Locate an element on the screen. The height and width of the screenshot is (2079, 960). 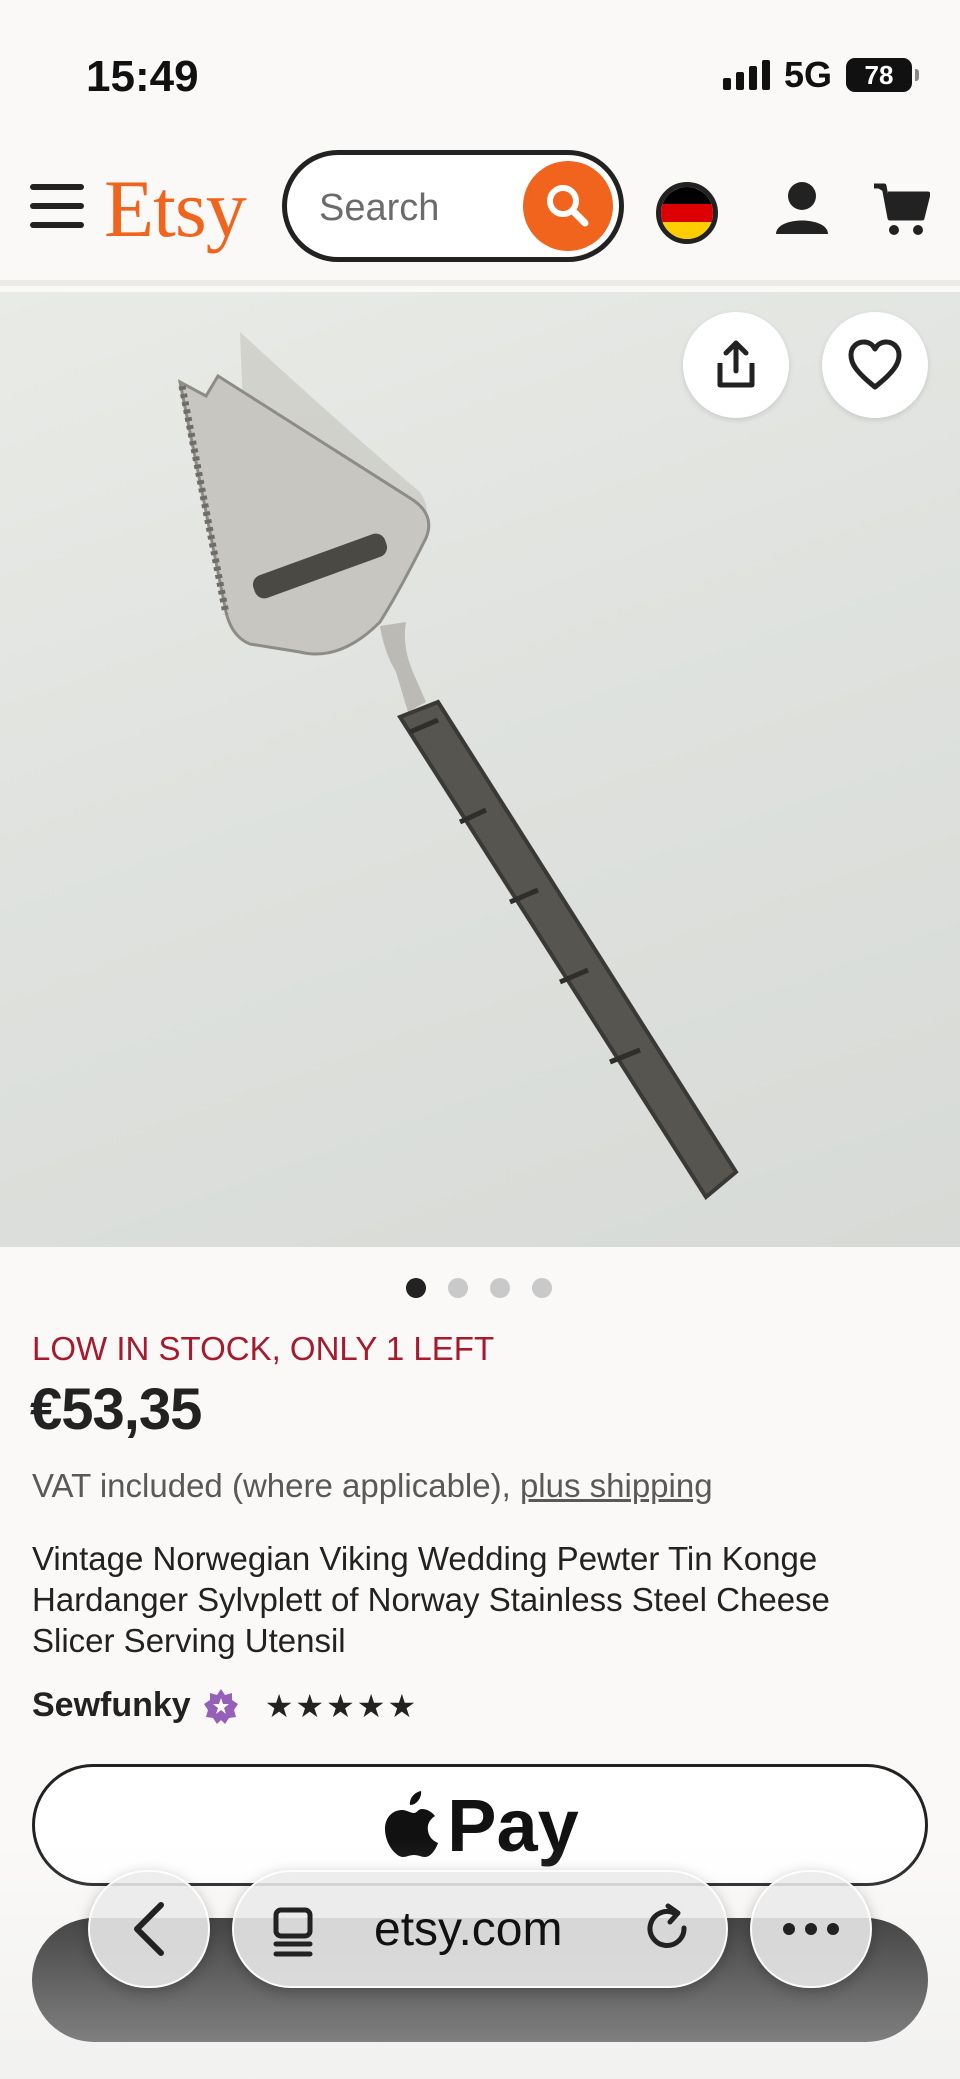
more-icon is located at coordinates (811, 1929).